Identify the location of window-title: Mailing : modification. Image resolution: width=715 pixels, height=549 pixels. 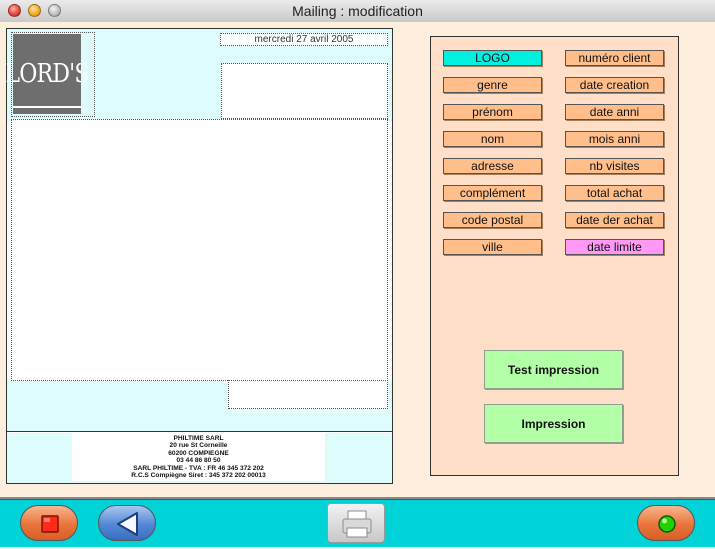
(357, 11).